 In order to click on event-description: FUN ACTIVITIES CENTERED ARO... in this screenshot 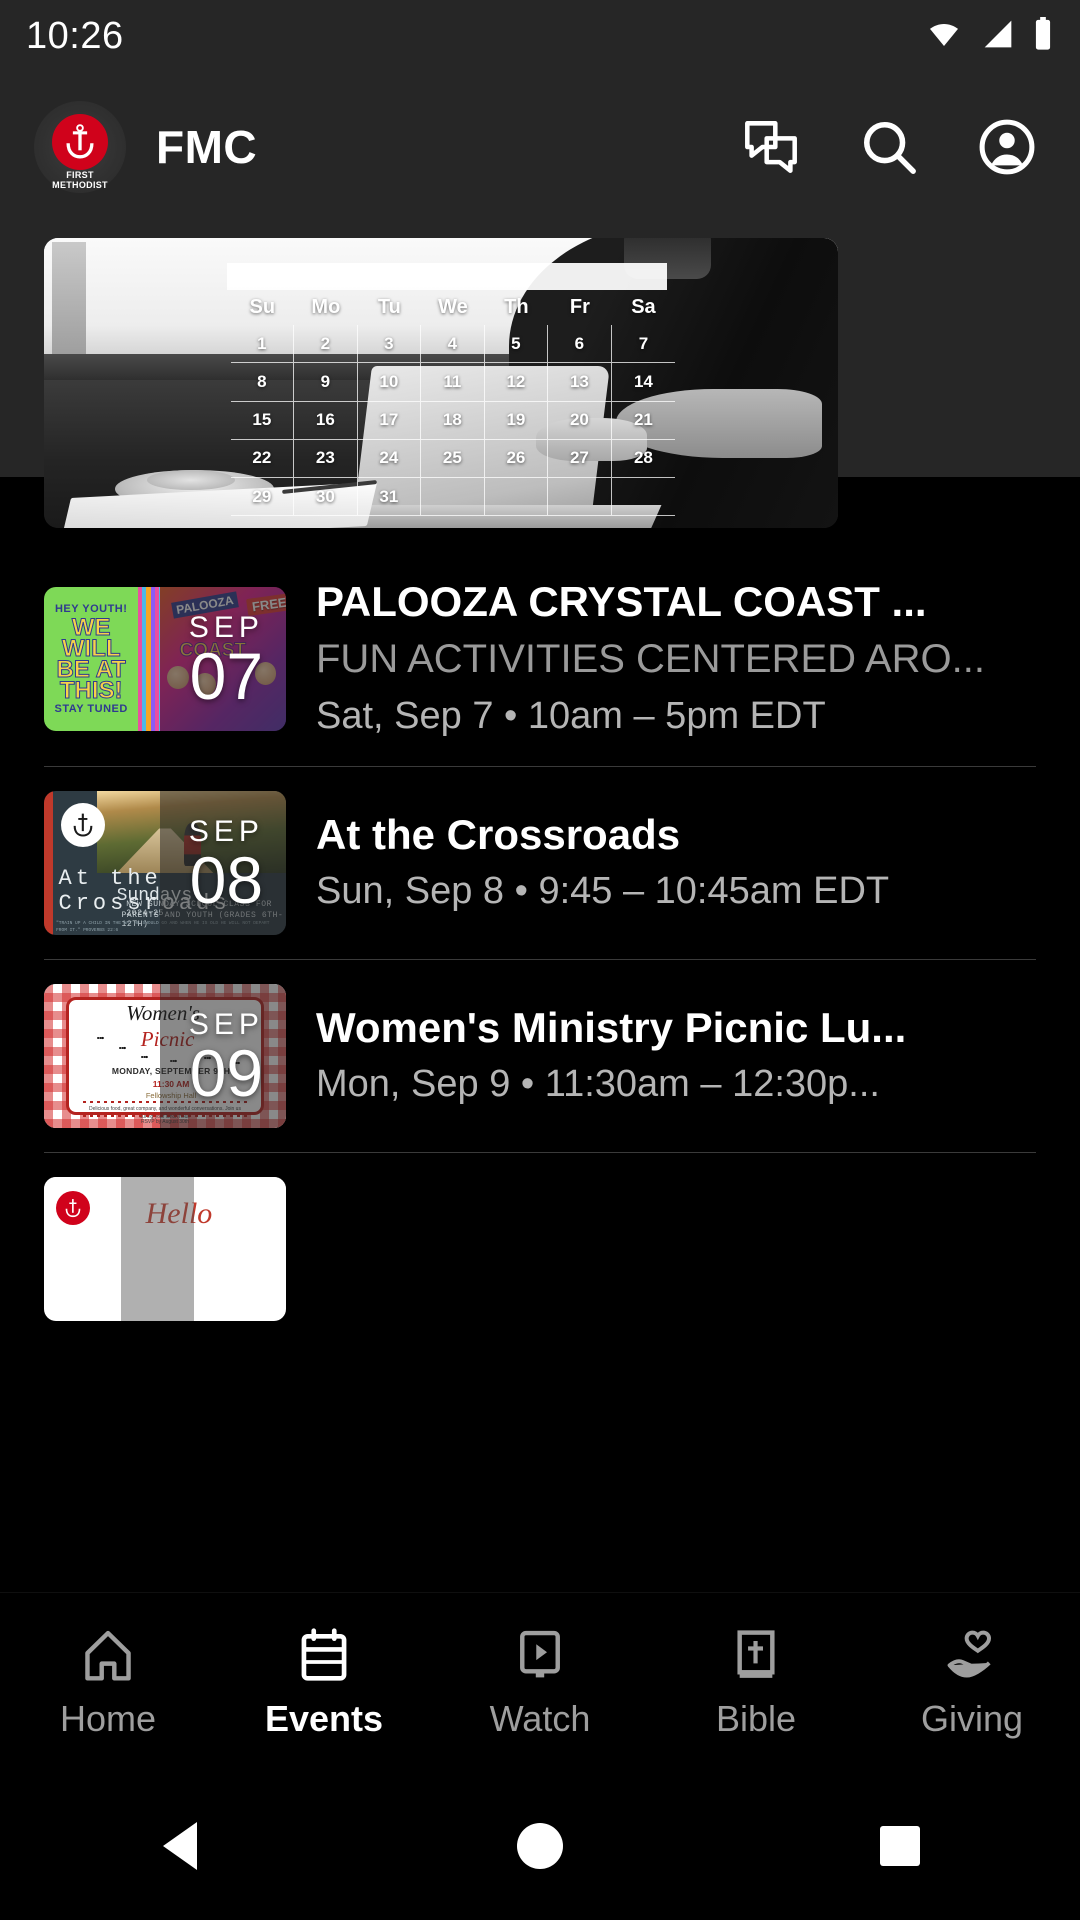, I will do `click(650, 659)`.